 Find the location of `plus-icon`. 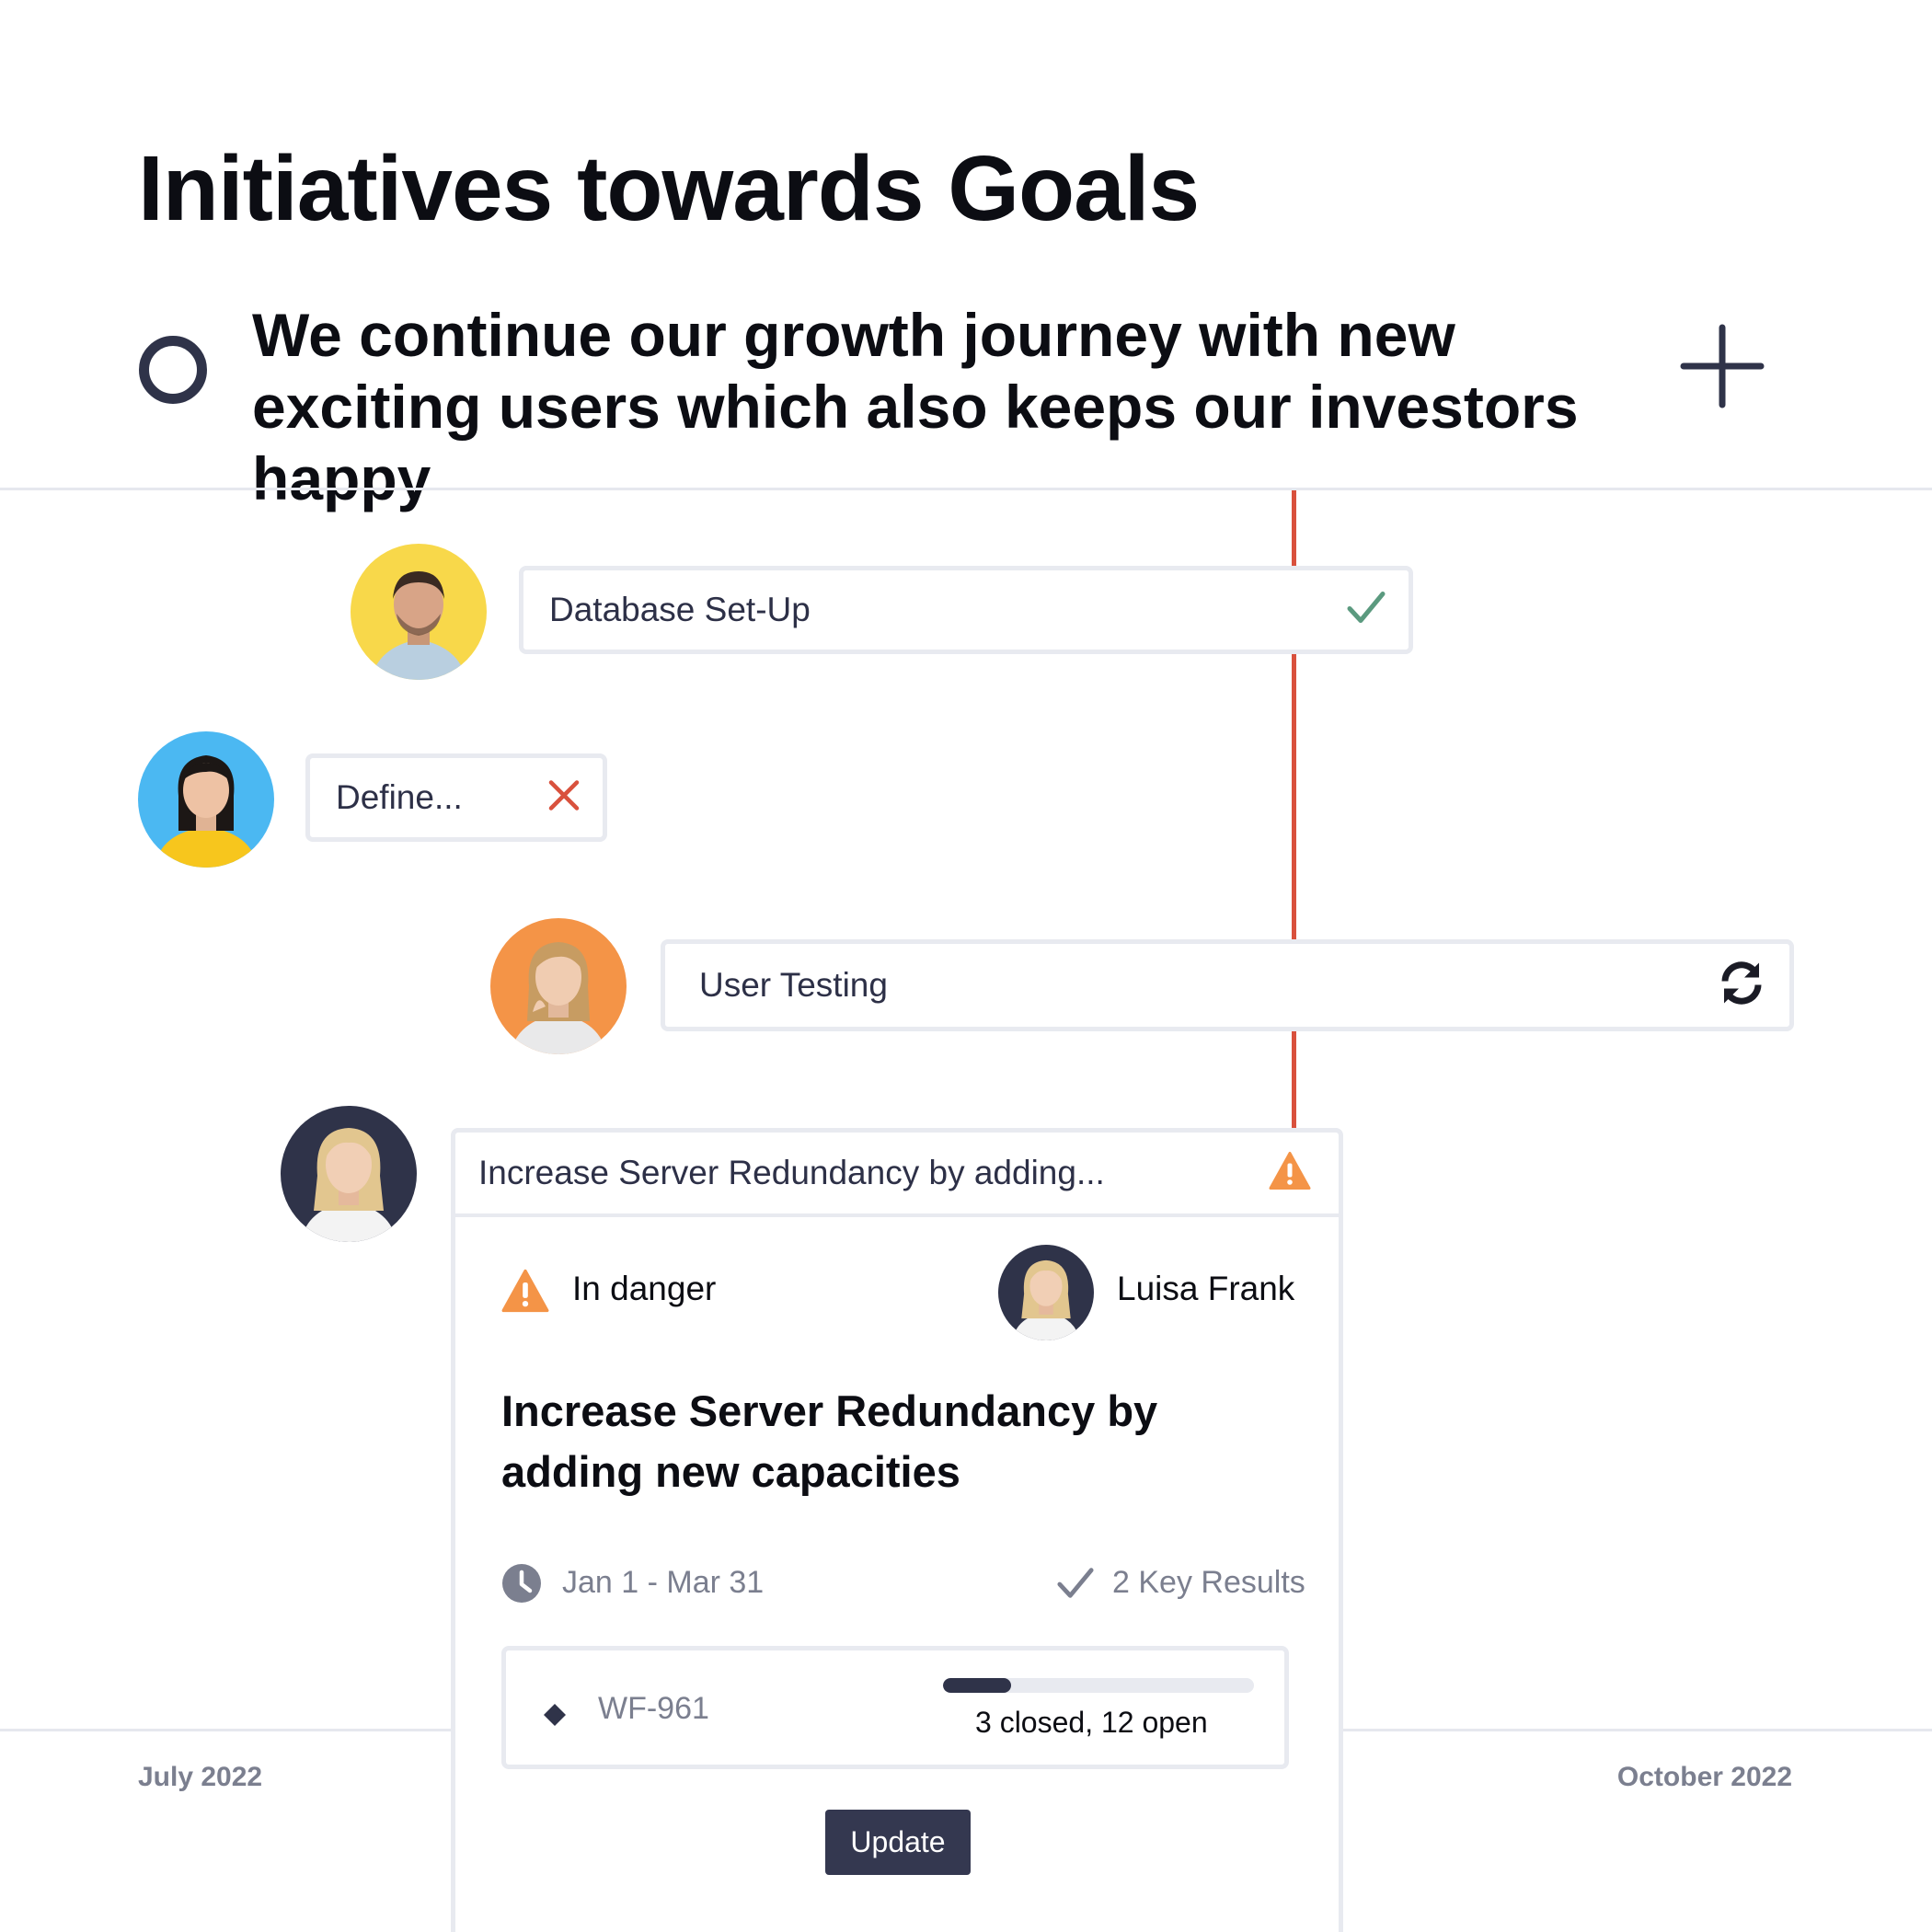

plus-icon is located at coordinates (1722, 366).